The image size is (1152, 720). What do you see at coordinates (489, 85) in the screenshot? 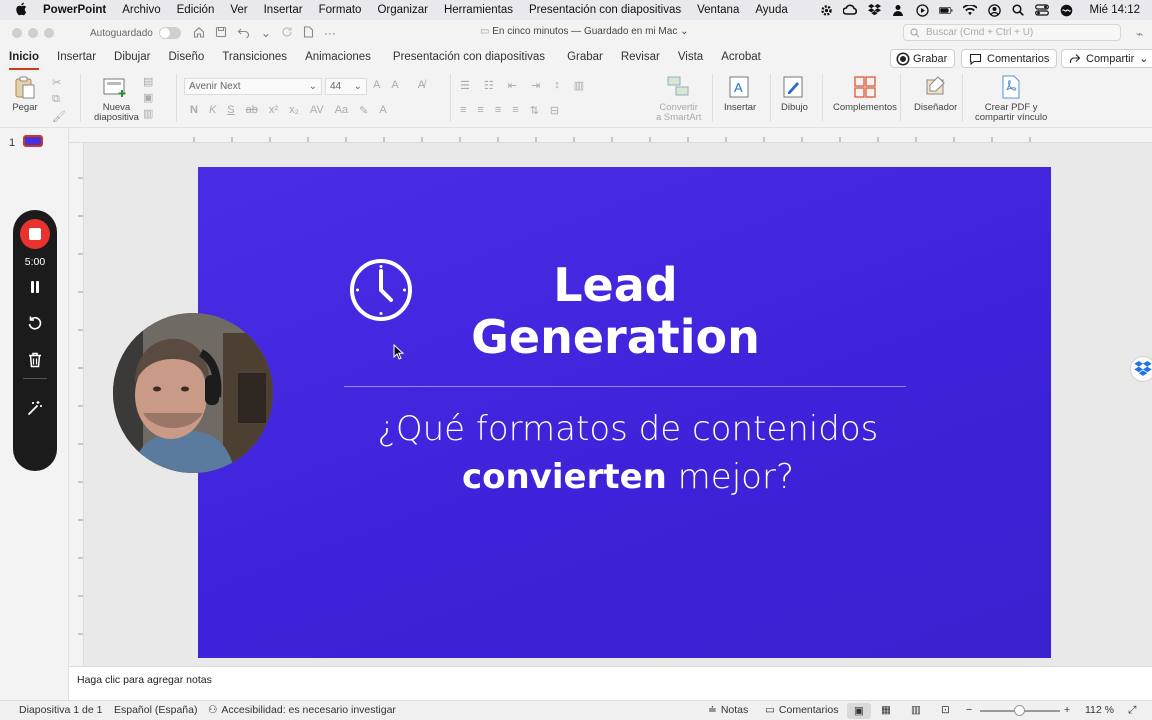
I see `numbering-icon: ☷` at bounding box center [489, 85].